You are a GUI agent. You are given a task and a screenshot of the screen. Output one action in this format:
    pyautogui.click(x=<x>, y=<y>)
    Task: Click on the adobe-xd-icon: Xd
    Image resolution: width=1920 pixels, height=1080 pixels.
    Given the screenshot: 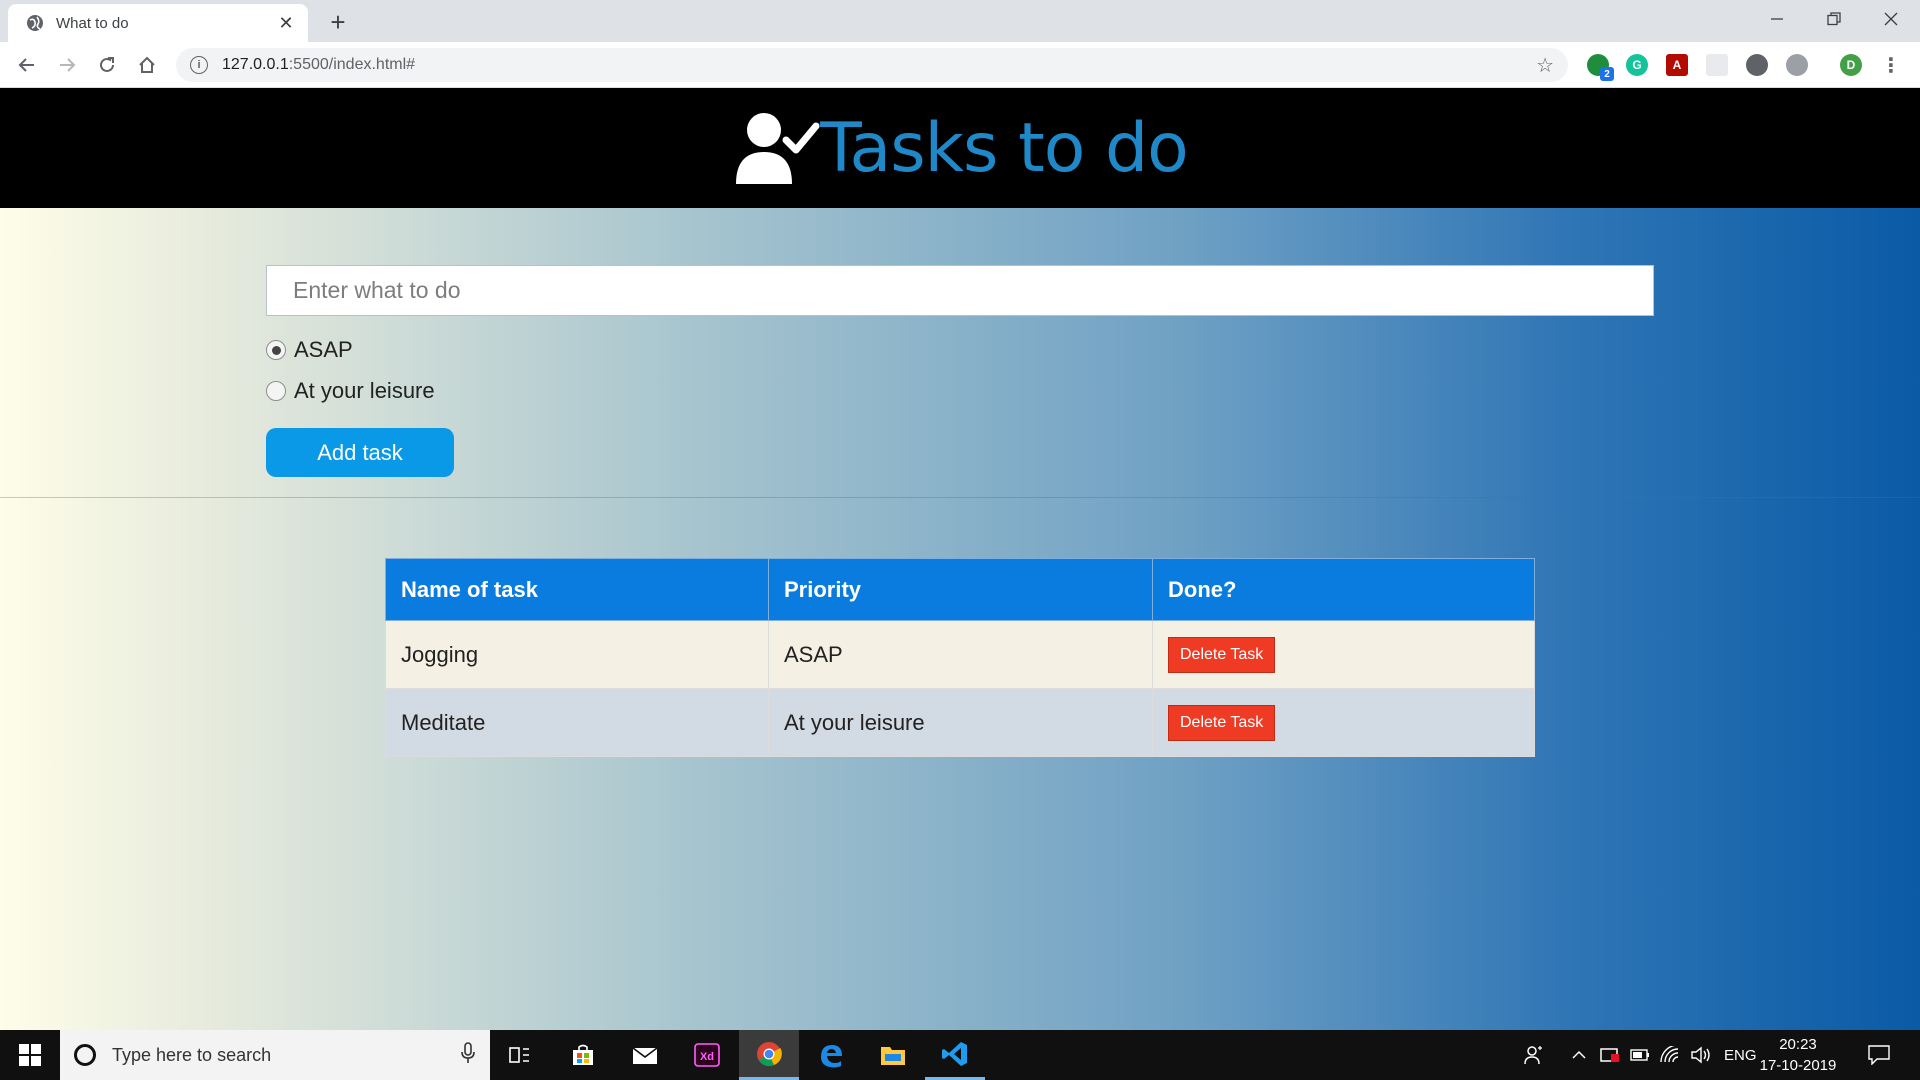 What is the action you would take?
    pyautogui.click(x=707, y=1055)
    